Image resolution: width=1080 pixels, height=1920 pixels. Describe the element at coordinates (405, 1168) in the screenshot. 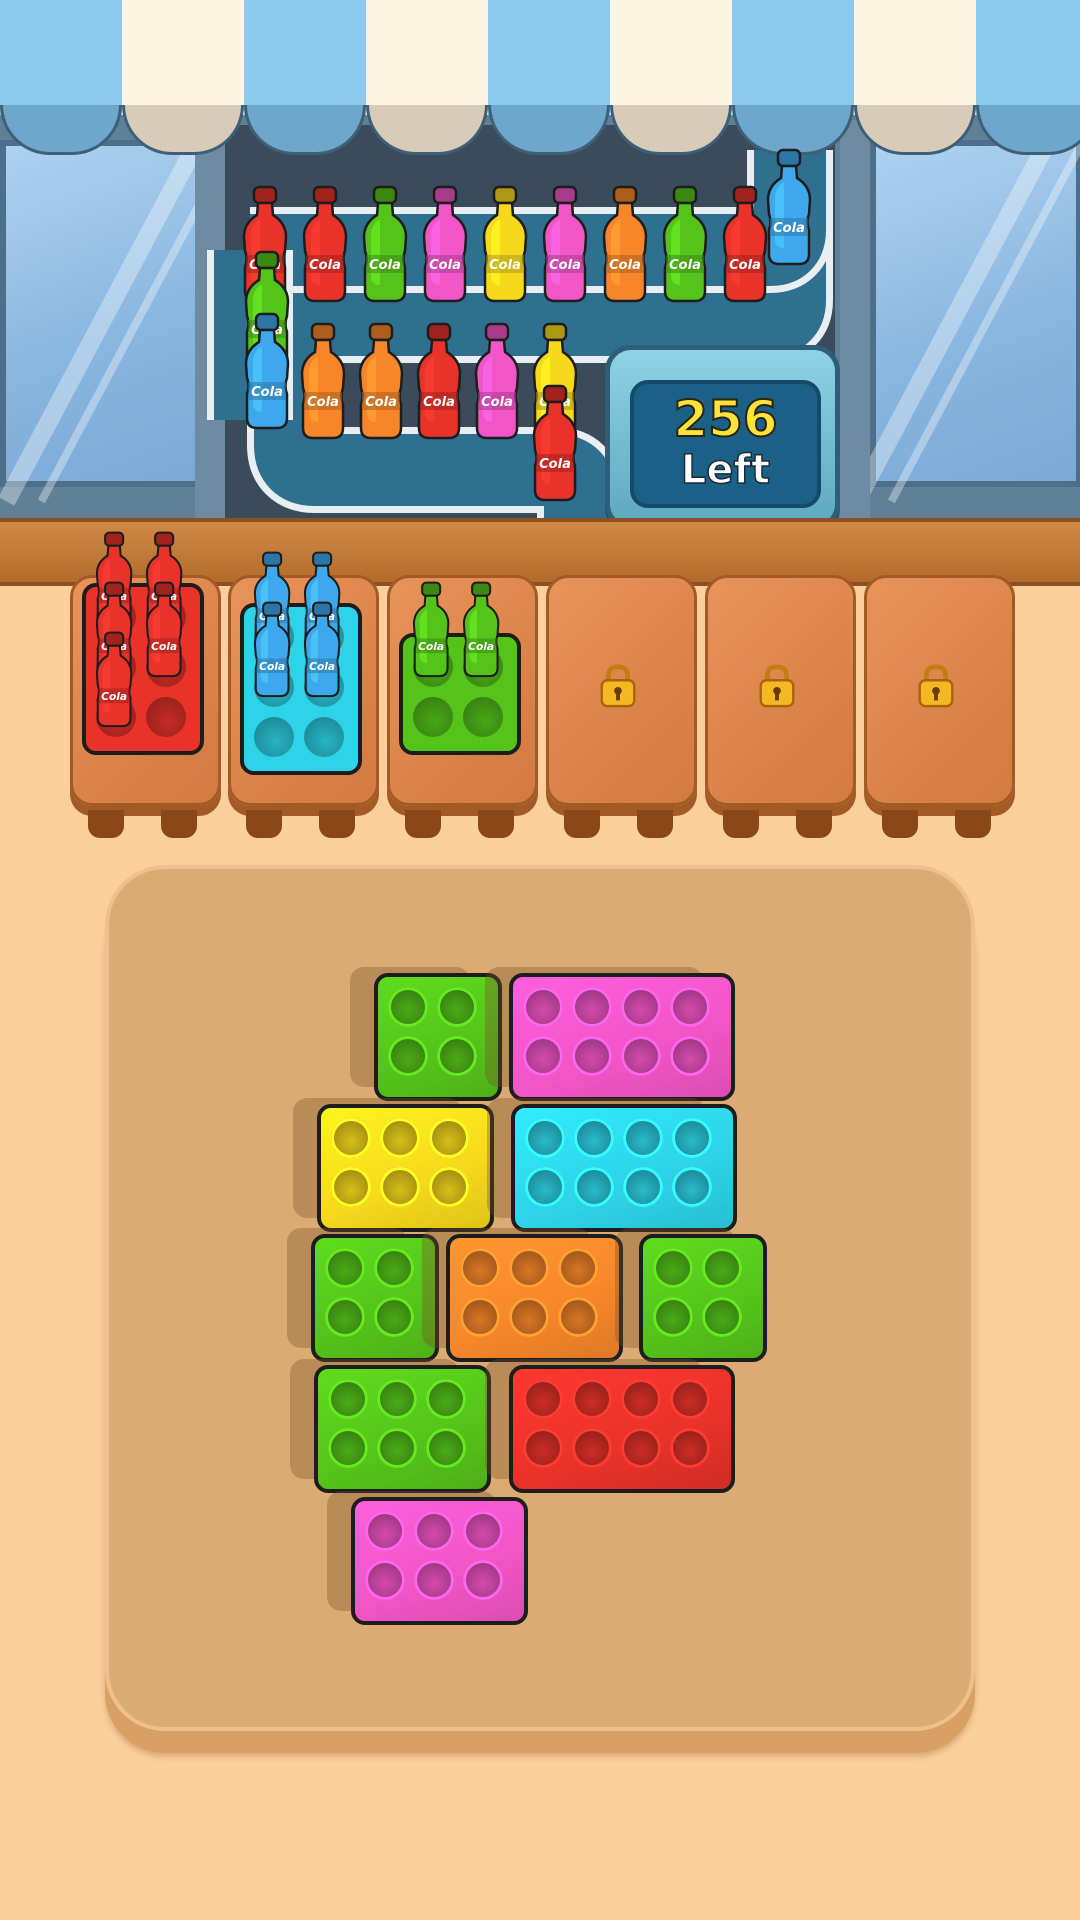

I see `puzzle-block-yellow` at that location.